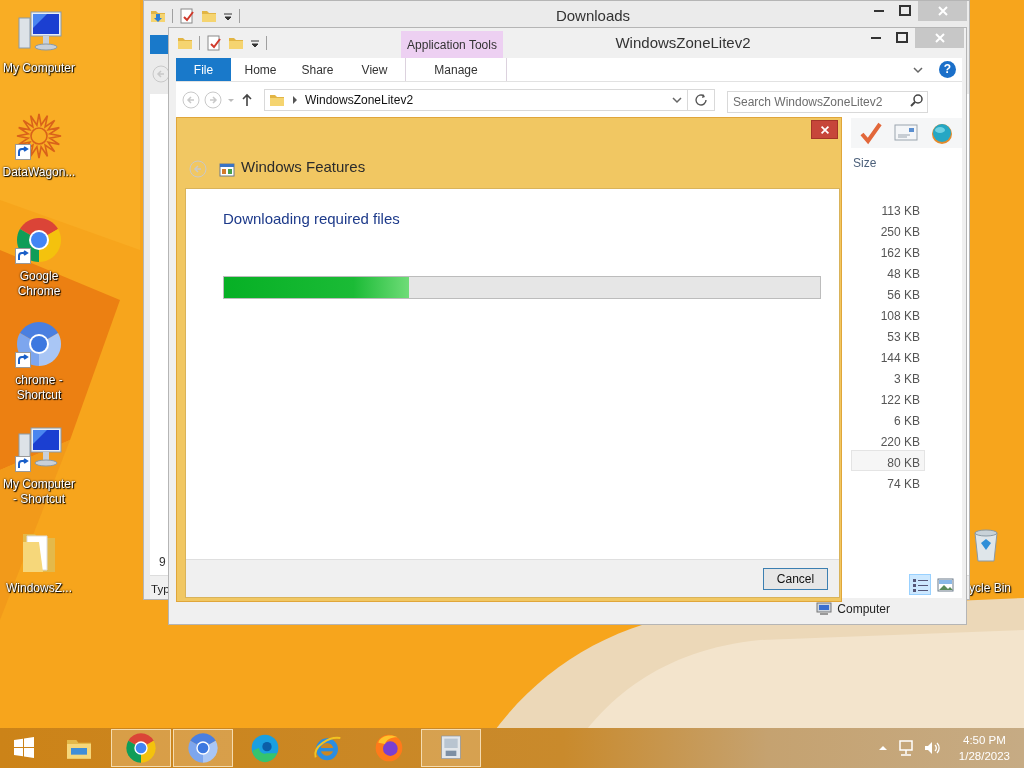 The height and width of the screenshot is (768, 1024). Describe the element at coordinates (317, 69) in the screenshot. I see `ribbon-tab: Share` at that location.